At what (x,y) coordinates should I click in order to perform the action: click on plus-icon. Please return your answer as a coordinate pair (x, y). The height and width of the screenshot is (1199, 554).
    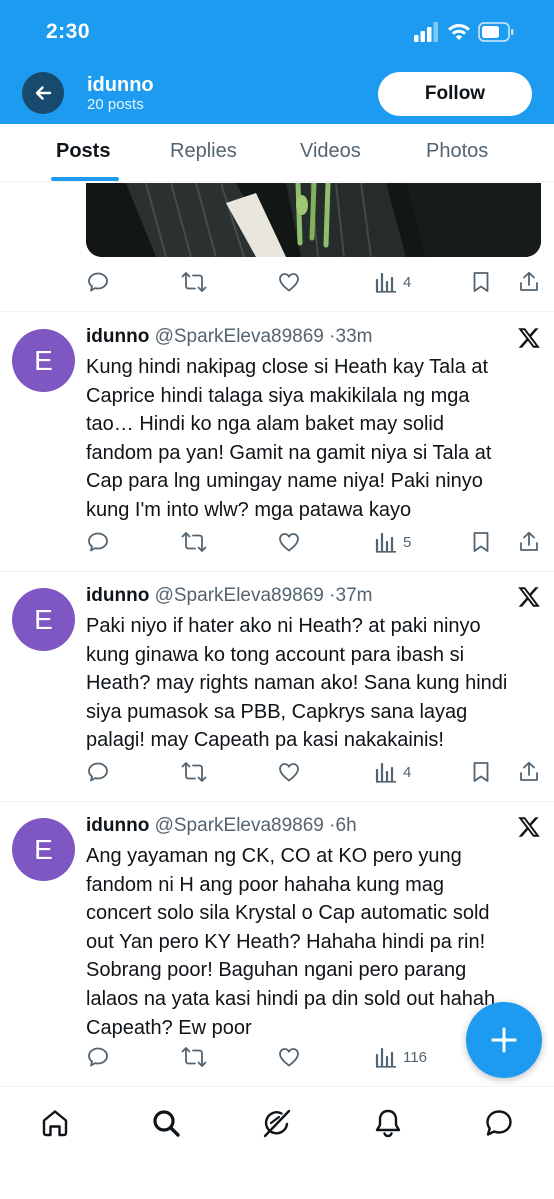
    Looking at the image, I should click on (504, 1040).